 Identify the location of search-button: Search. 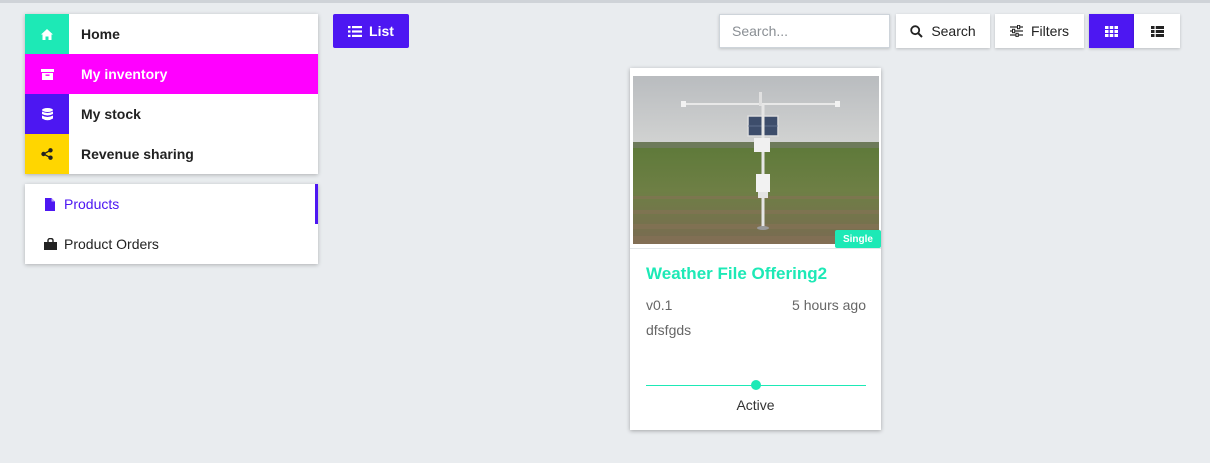
(943, 31).